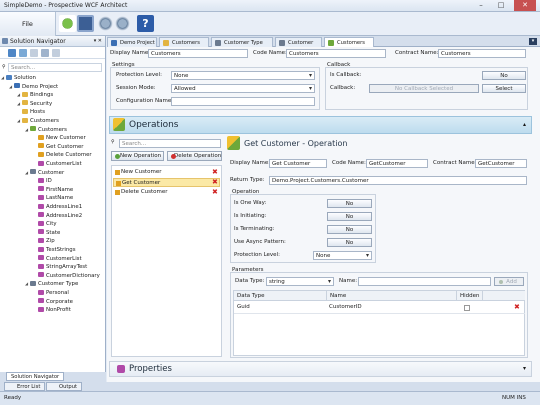  I want to click on session-mode-select: Allowed, so click(243, 88).